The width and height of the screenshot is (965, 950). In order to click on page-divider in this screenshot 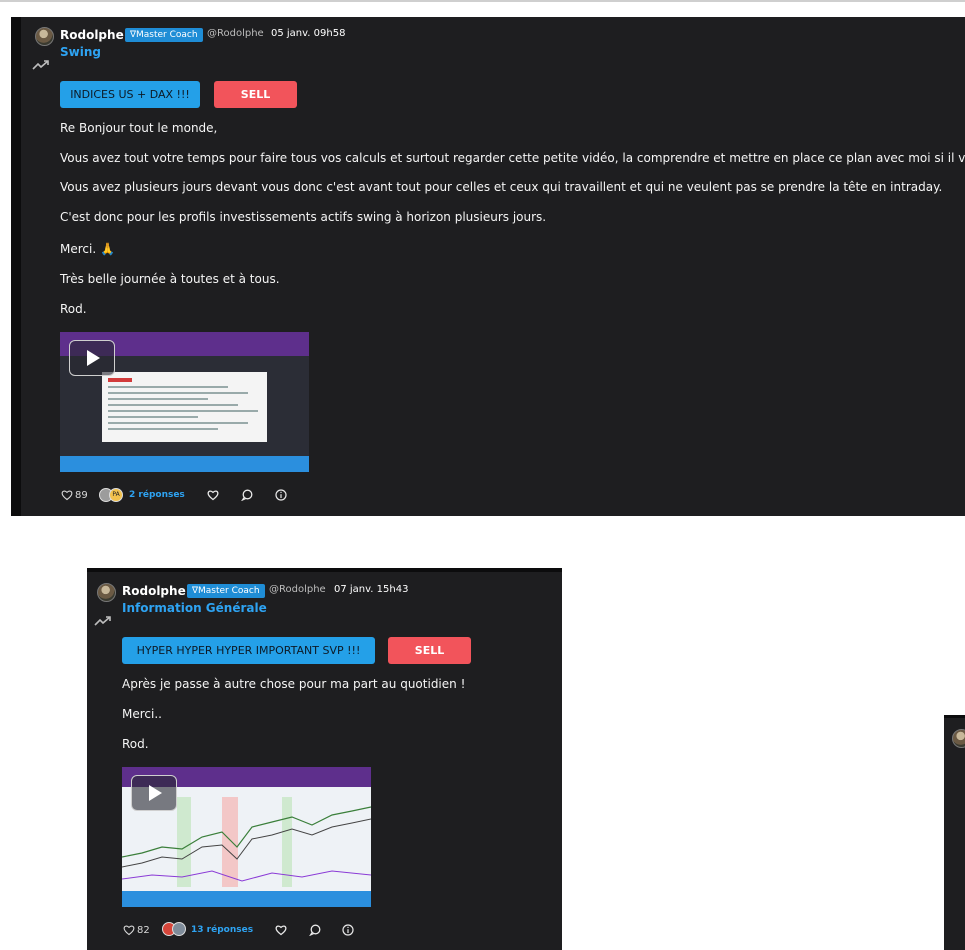, I will do `click(482, 1)`.